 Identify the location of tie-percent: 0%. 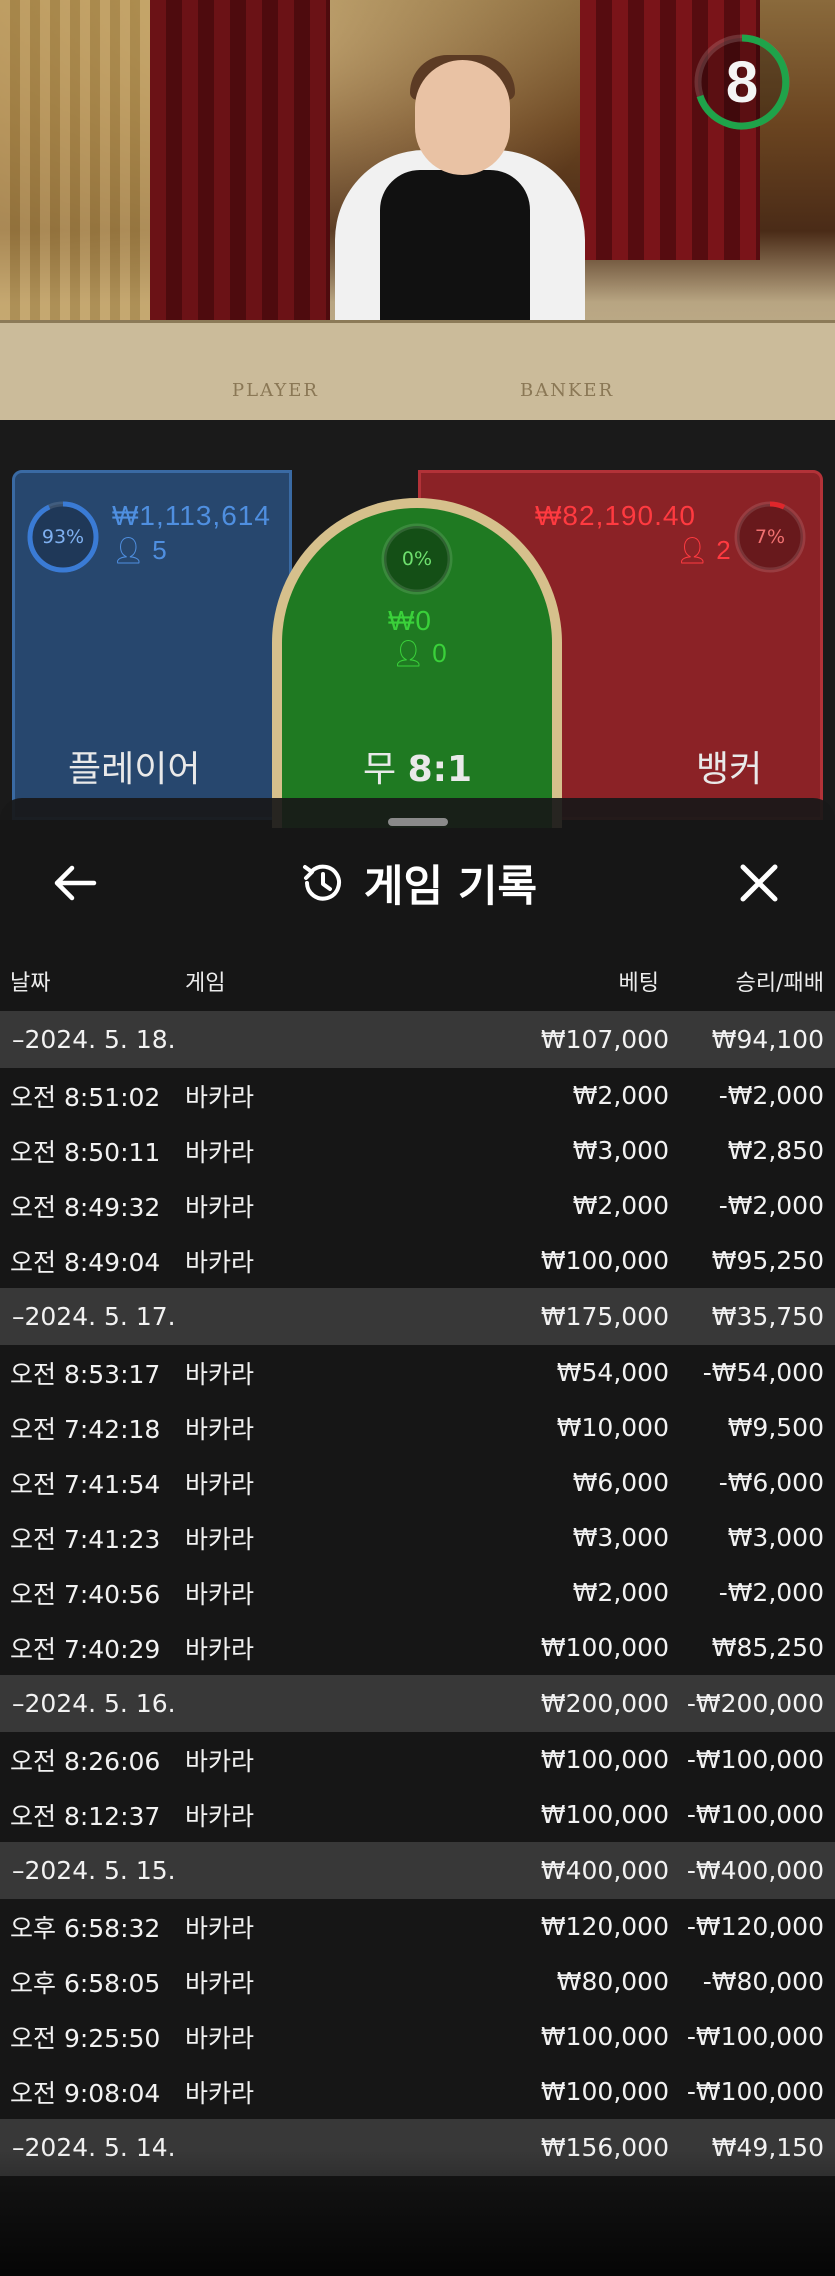
(417, 559).